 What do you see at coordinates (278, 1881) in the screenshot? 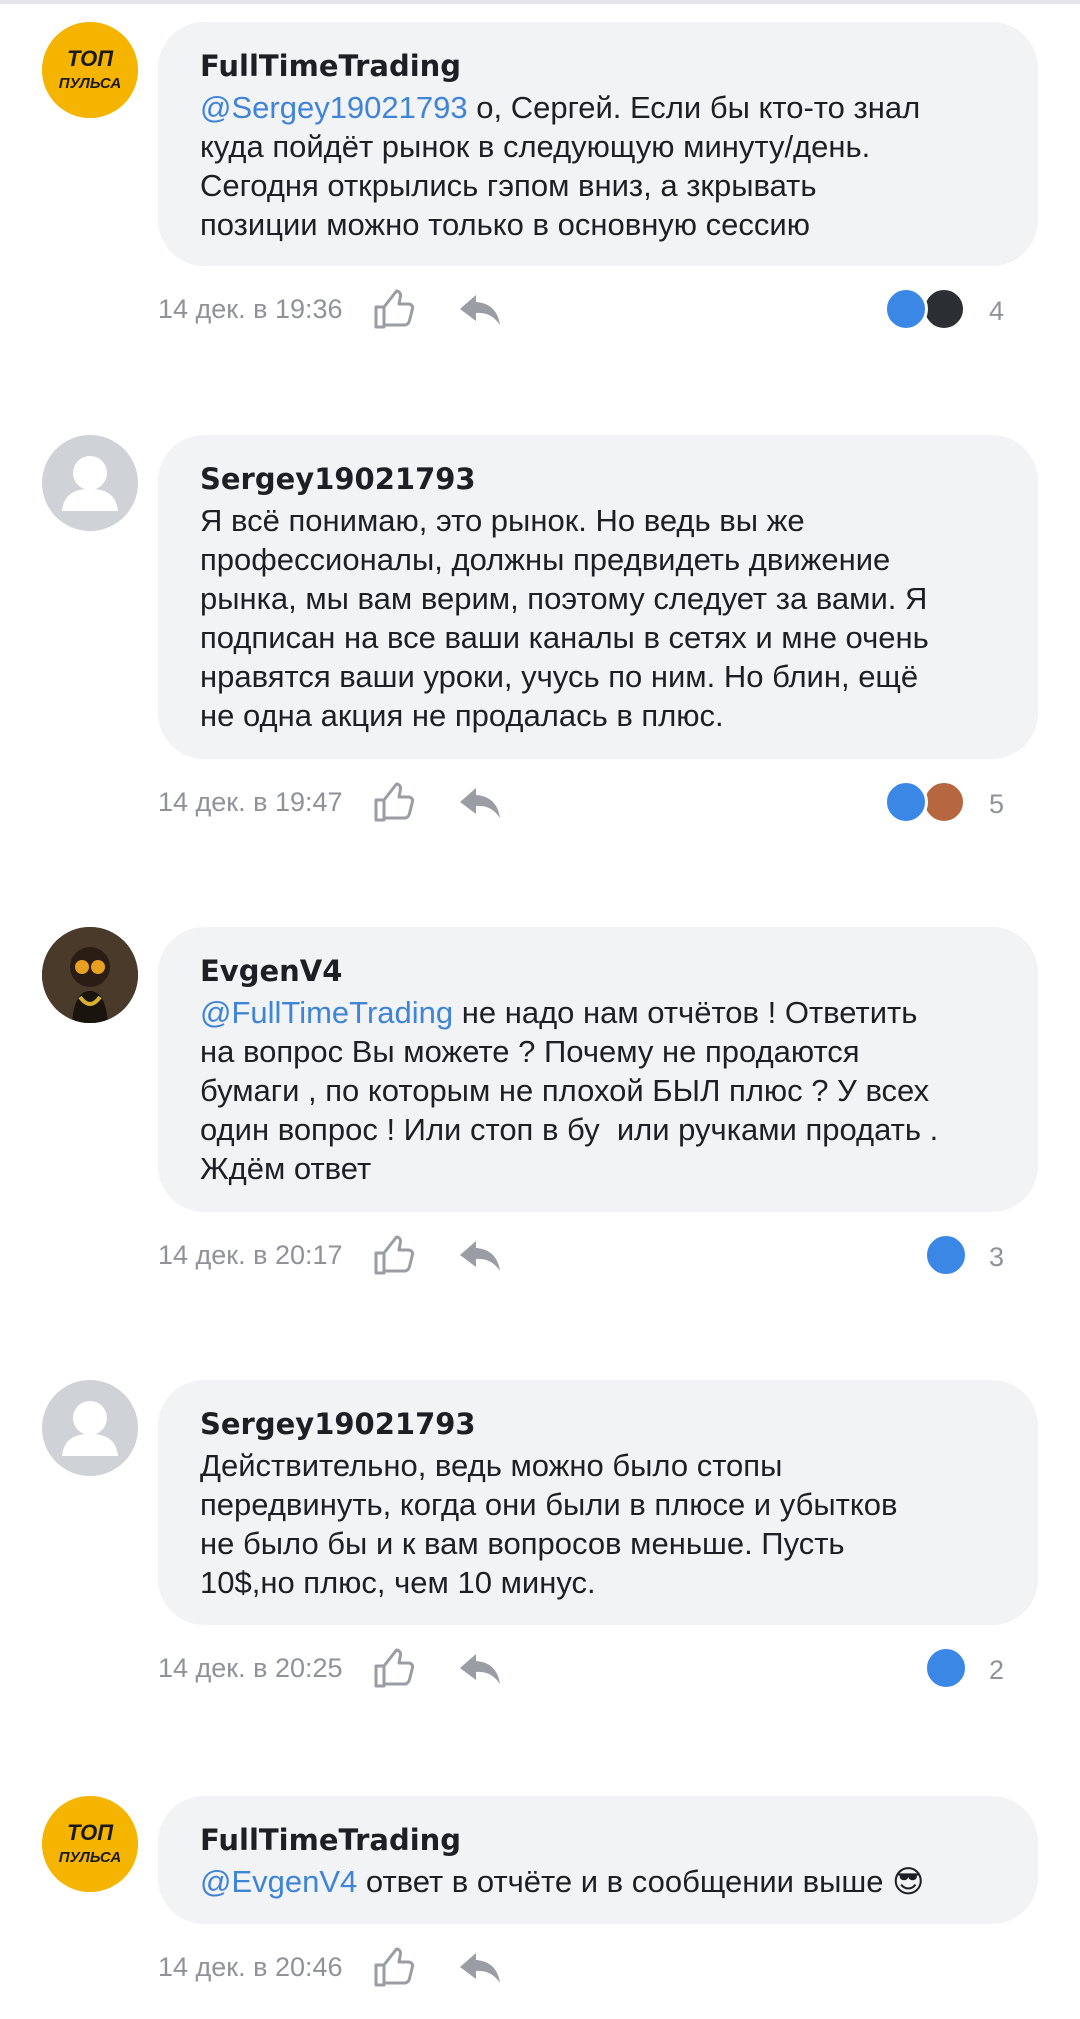
I see `mention-link: @EvgenV4` at bounding box center [278, 1881].